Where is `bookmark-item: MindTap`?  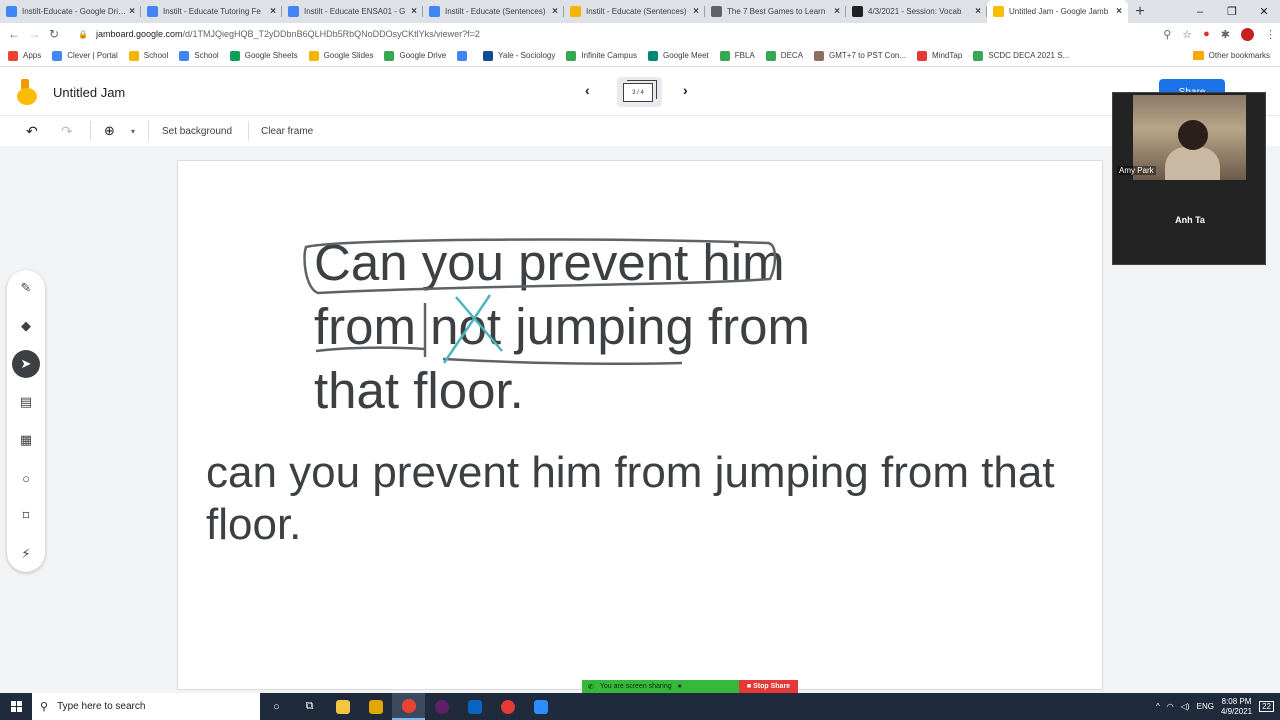 bookmark-item: MindTap is located at coordinates (939, 55).